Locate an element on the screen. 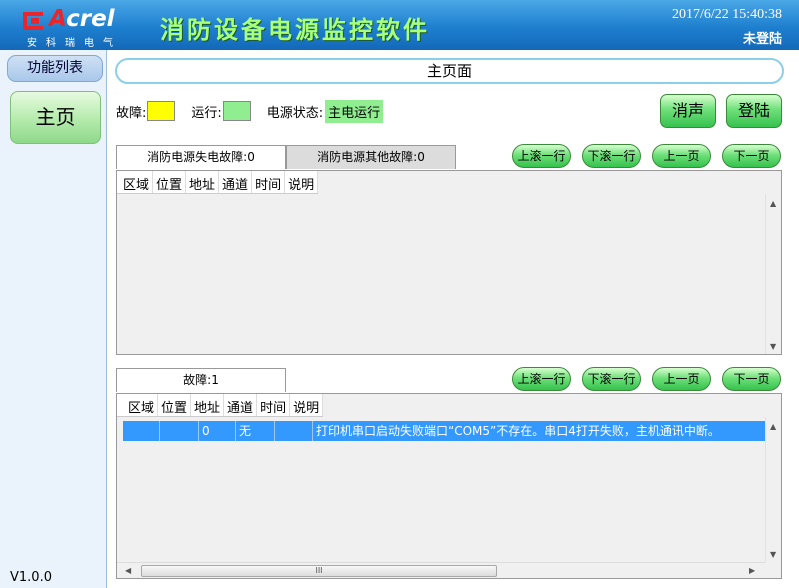 This screenshot has height=588, width=799. top-page-up-button: 上一页 is located at coordinates (681, 156).